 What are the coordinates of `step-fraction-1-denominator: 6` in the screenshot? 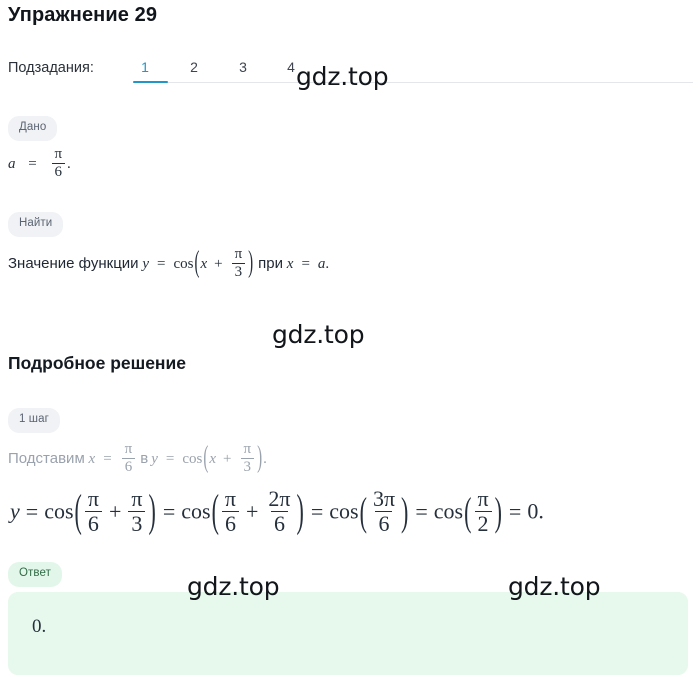 It's located at (128, 466).